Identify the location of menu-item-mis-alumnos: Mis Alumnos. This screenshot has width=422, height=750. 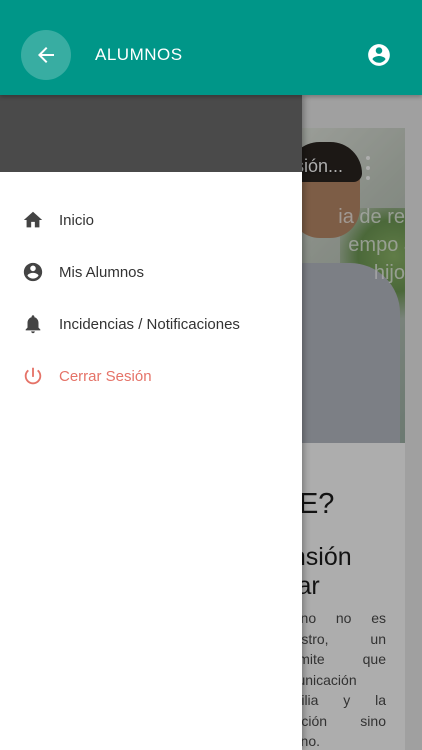
(151, 272).